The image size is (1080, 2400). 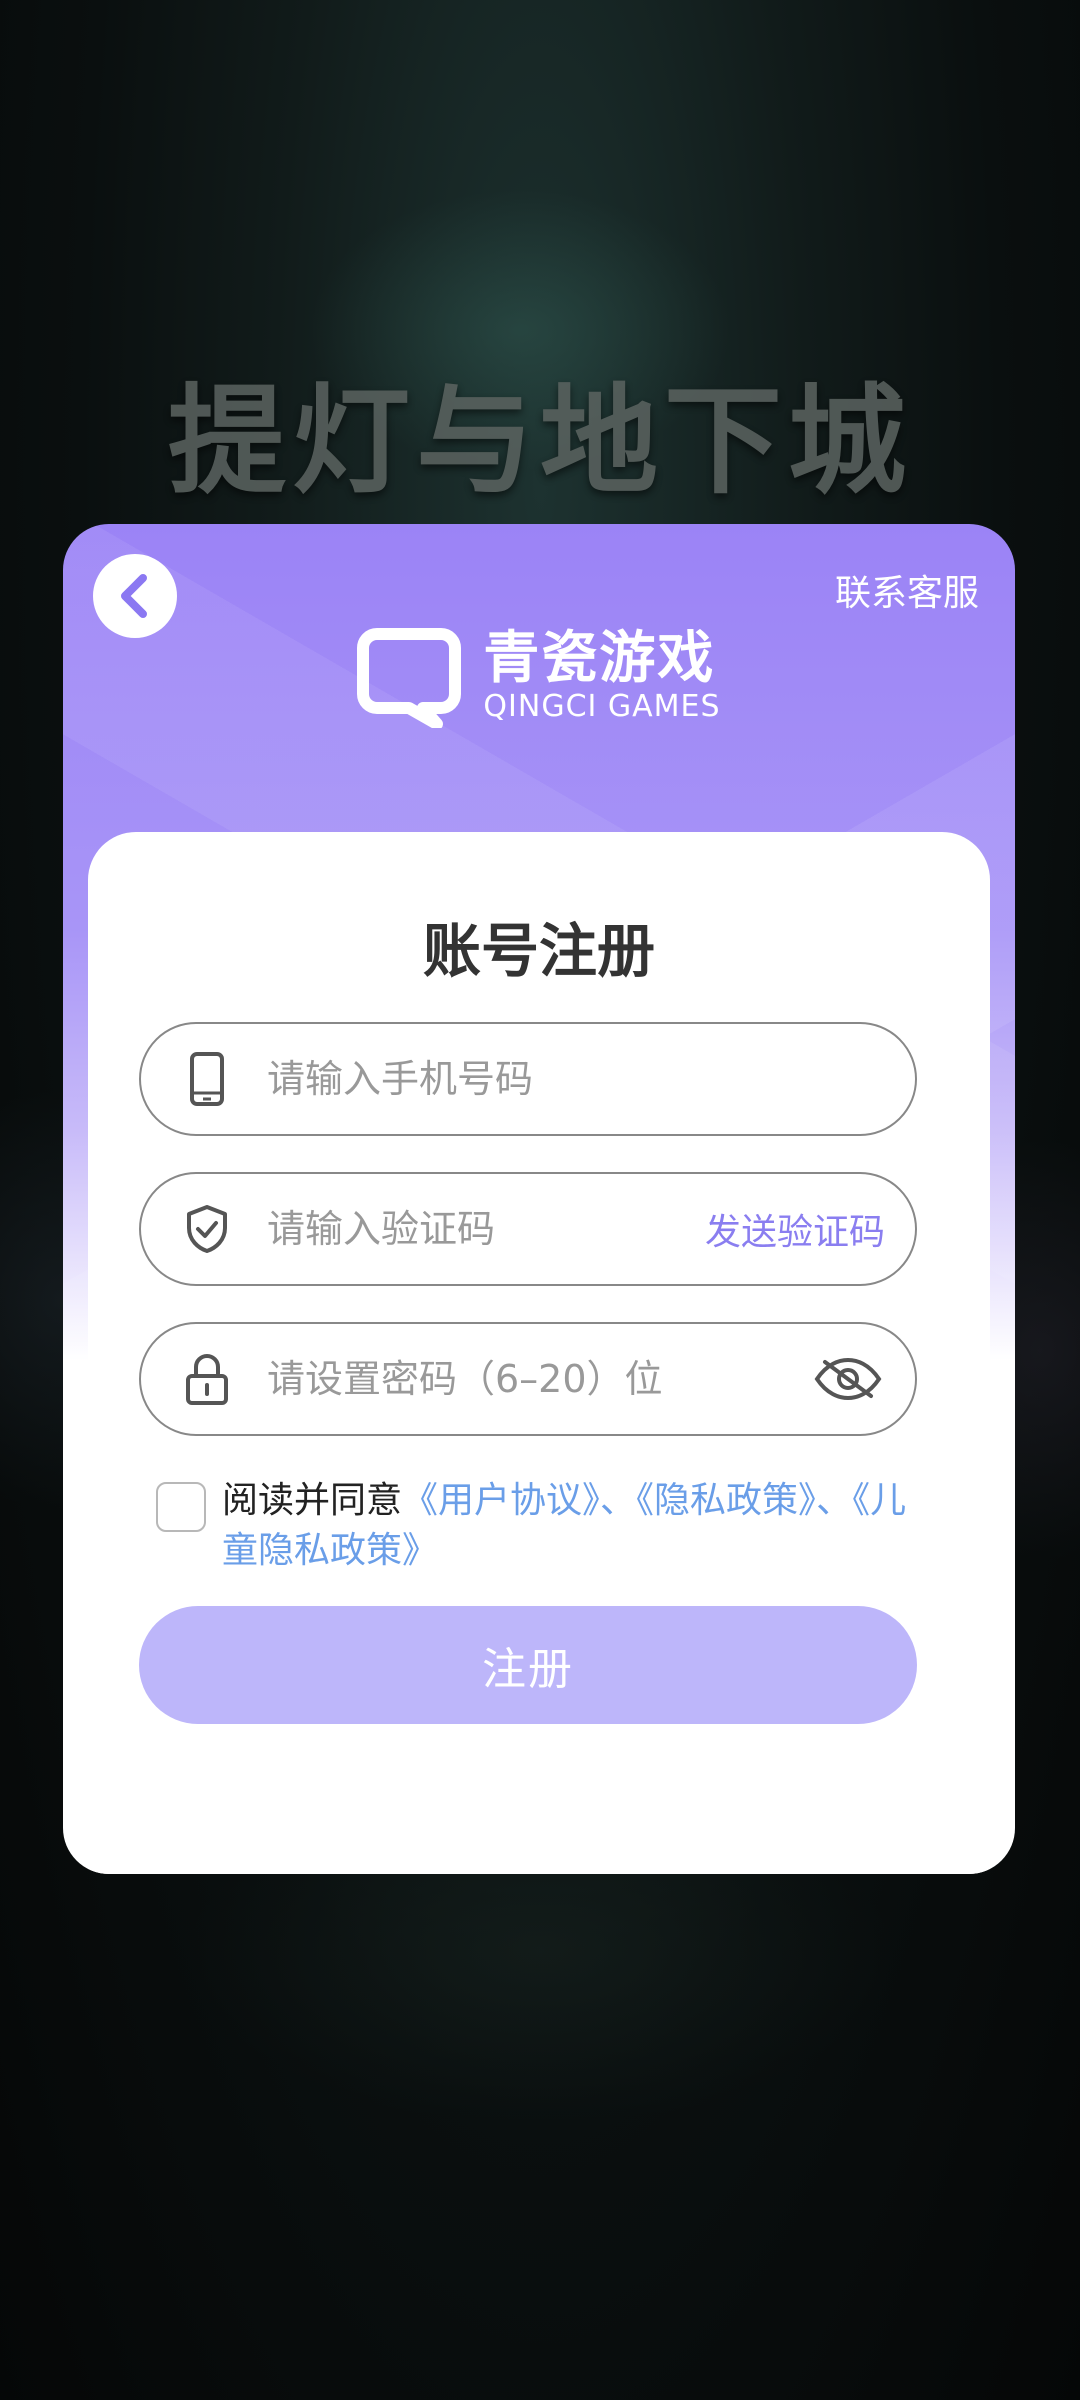 What do you see at coordinates (501, 1500) in the screenshot?
I see `user-agreement-link: 《用户协议》` at bounding box center [501, 1500].